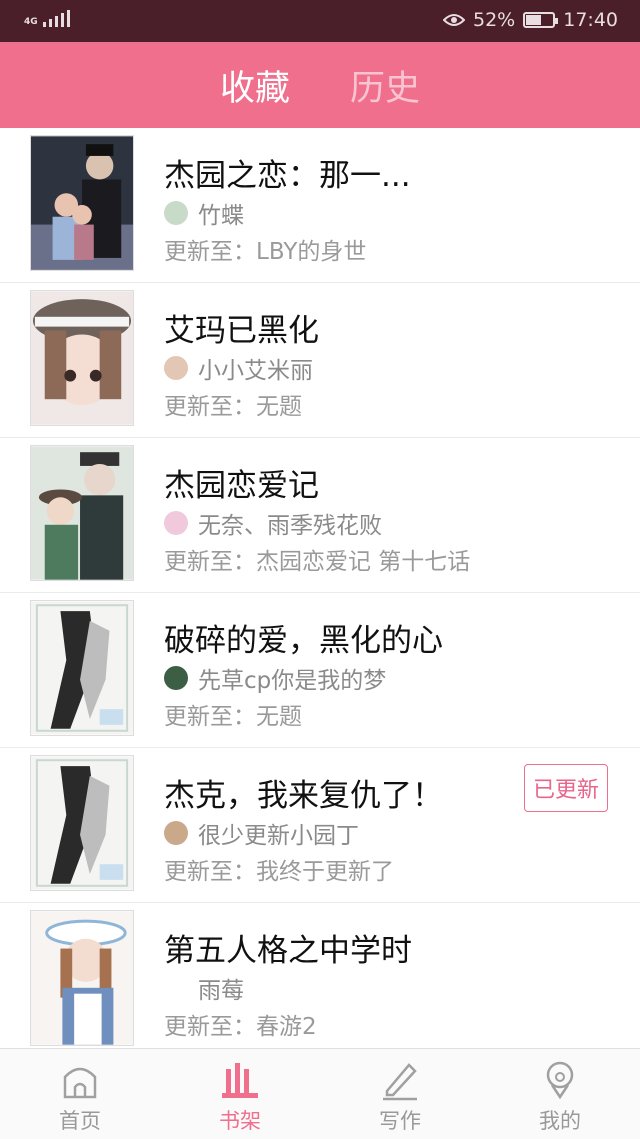  What do you see at coordinates (240, 1121) in the screenshot?
I see `nav-label: 书架` at bounding box center [240, 1121].